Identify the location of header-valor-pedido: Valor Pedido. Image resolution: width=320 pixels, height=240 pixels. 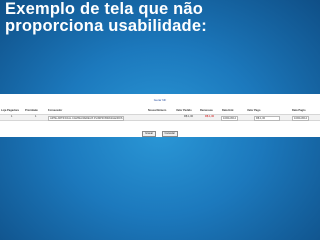
(184, 110).